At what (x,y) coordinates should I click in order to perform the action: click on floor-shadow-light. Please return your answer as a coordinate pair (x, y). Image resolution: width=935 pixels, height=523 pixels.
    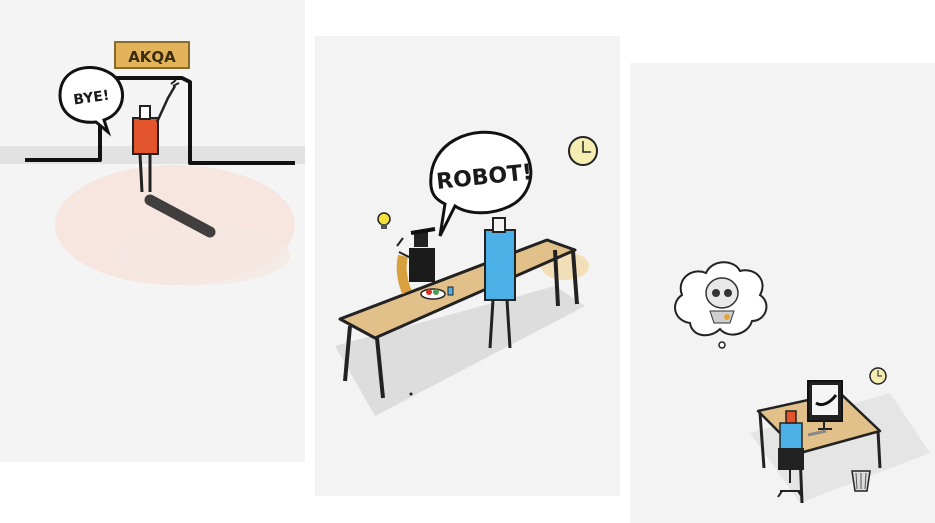
    Looking at the image, I should click on (200, 255).